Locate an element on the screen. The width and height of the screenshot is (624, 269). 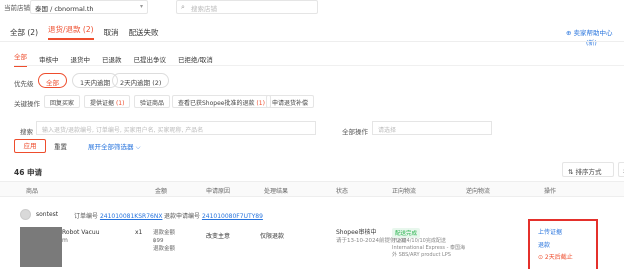
store-search-placeholder: 搜索店铺 is located at coordinates (204, 9).